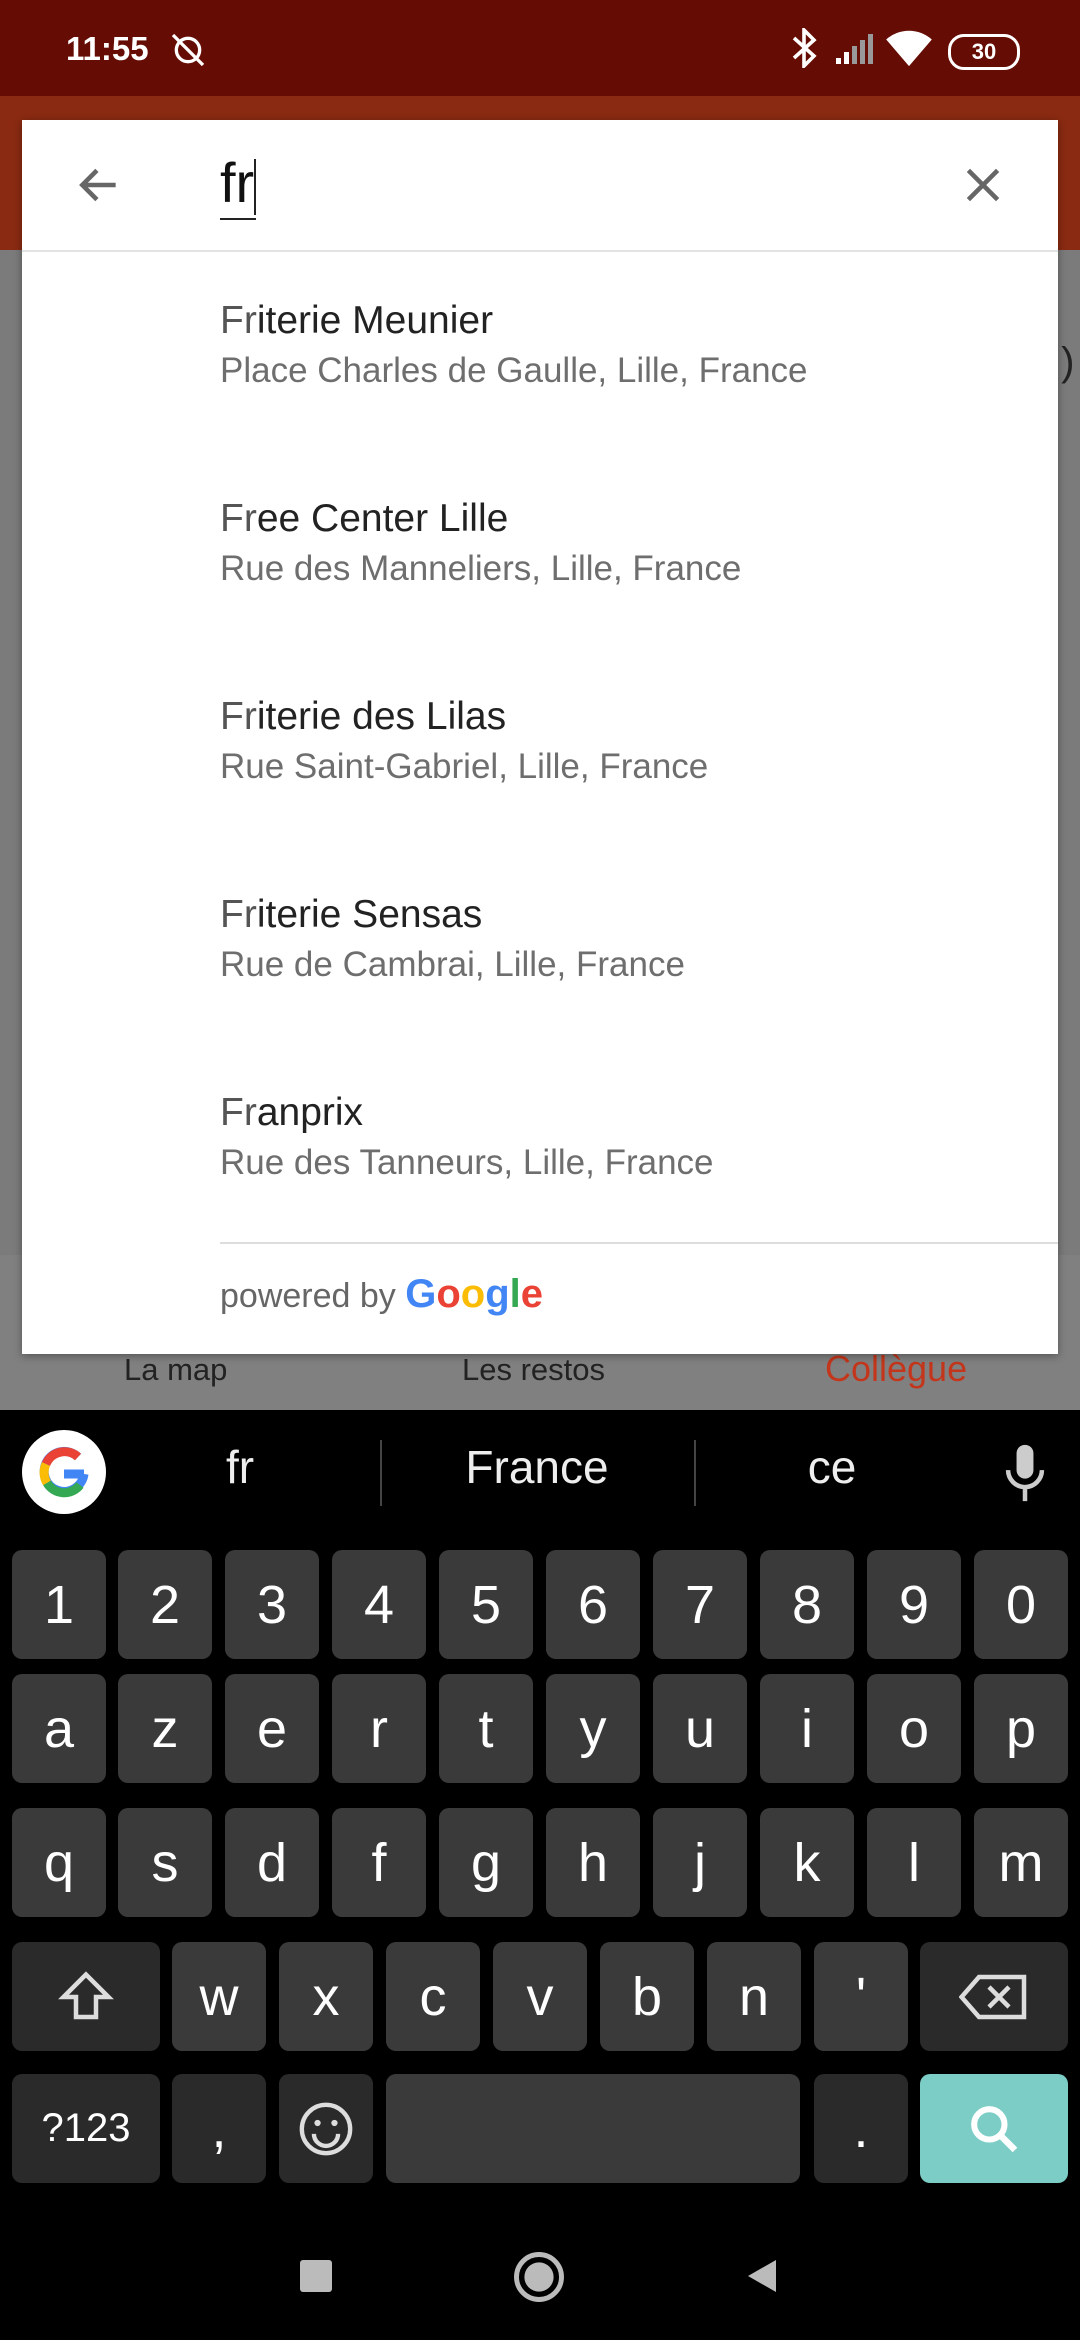  I want to click on status-time: 11:55, so click(107, 48).